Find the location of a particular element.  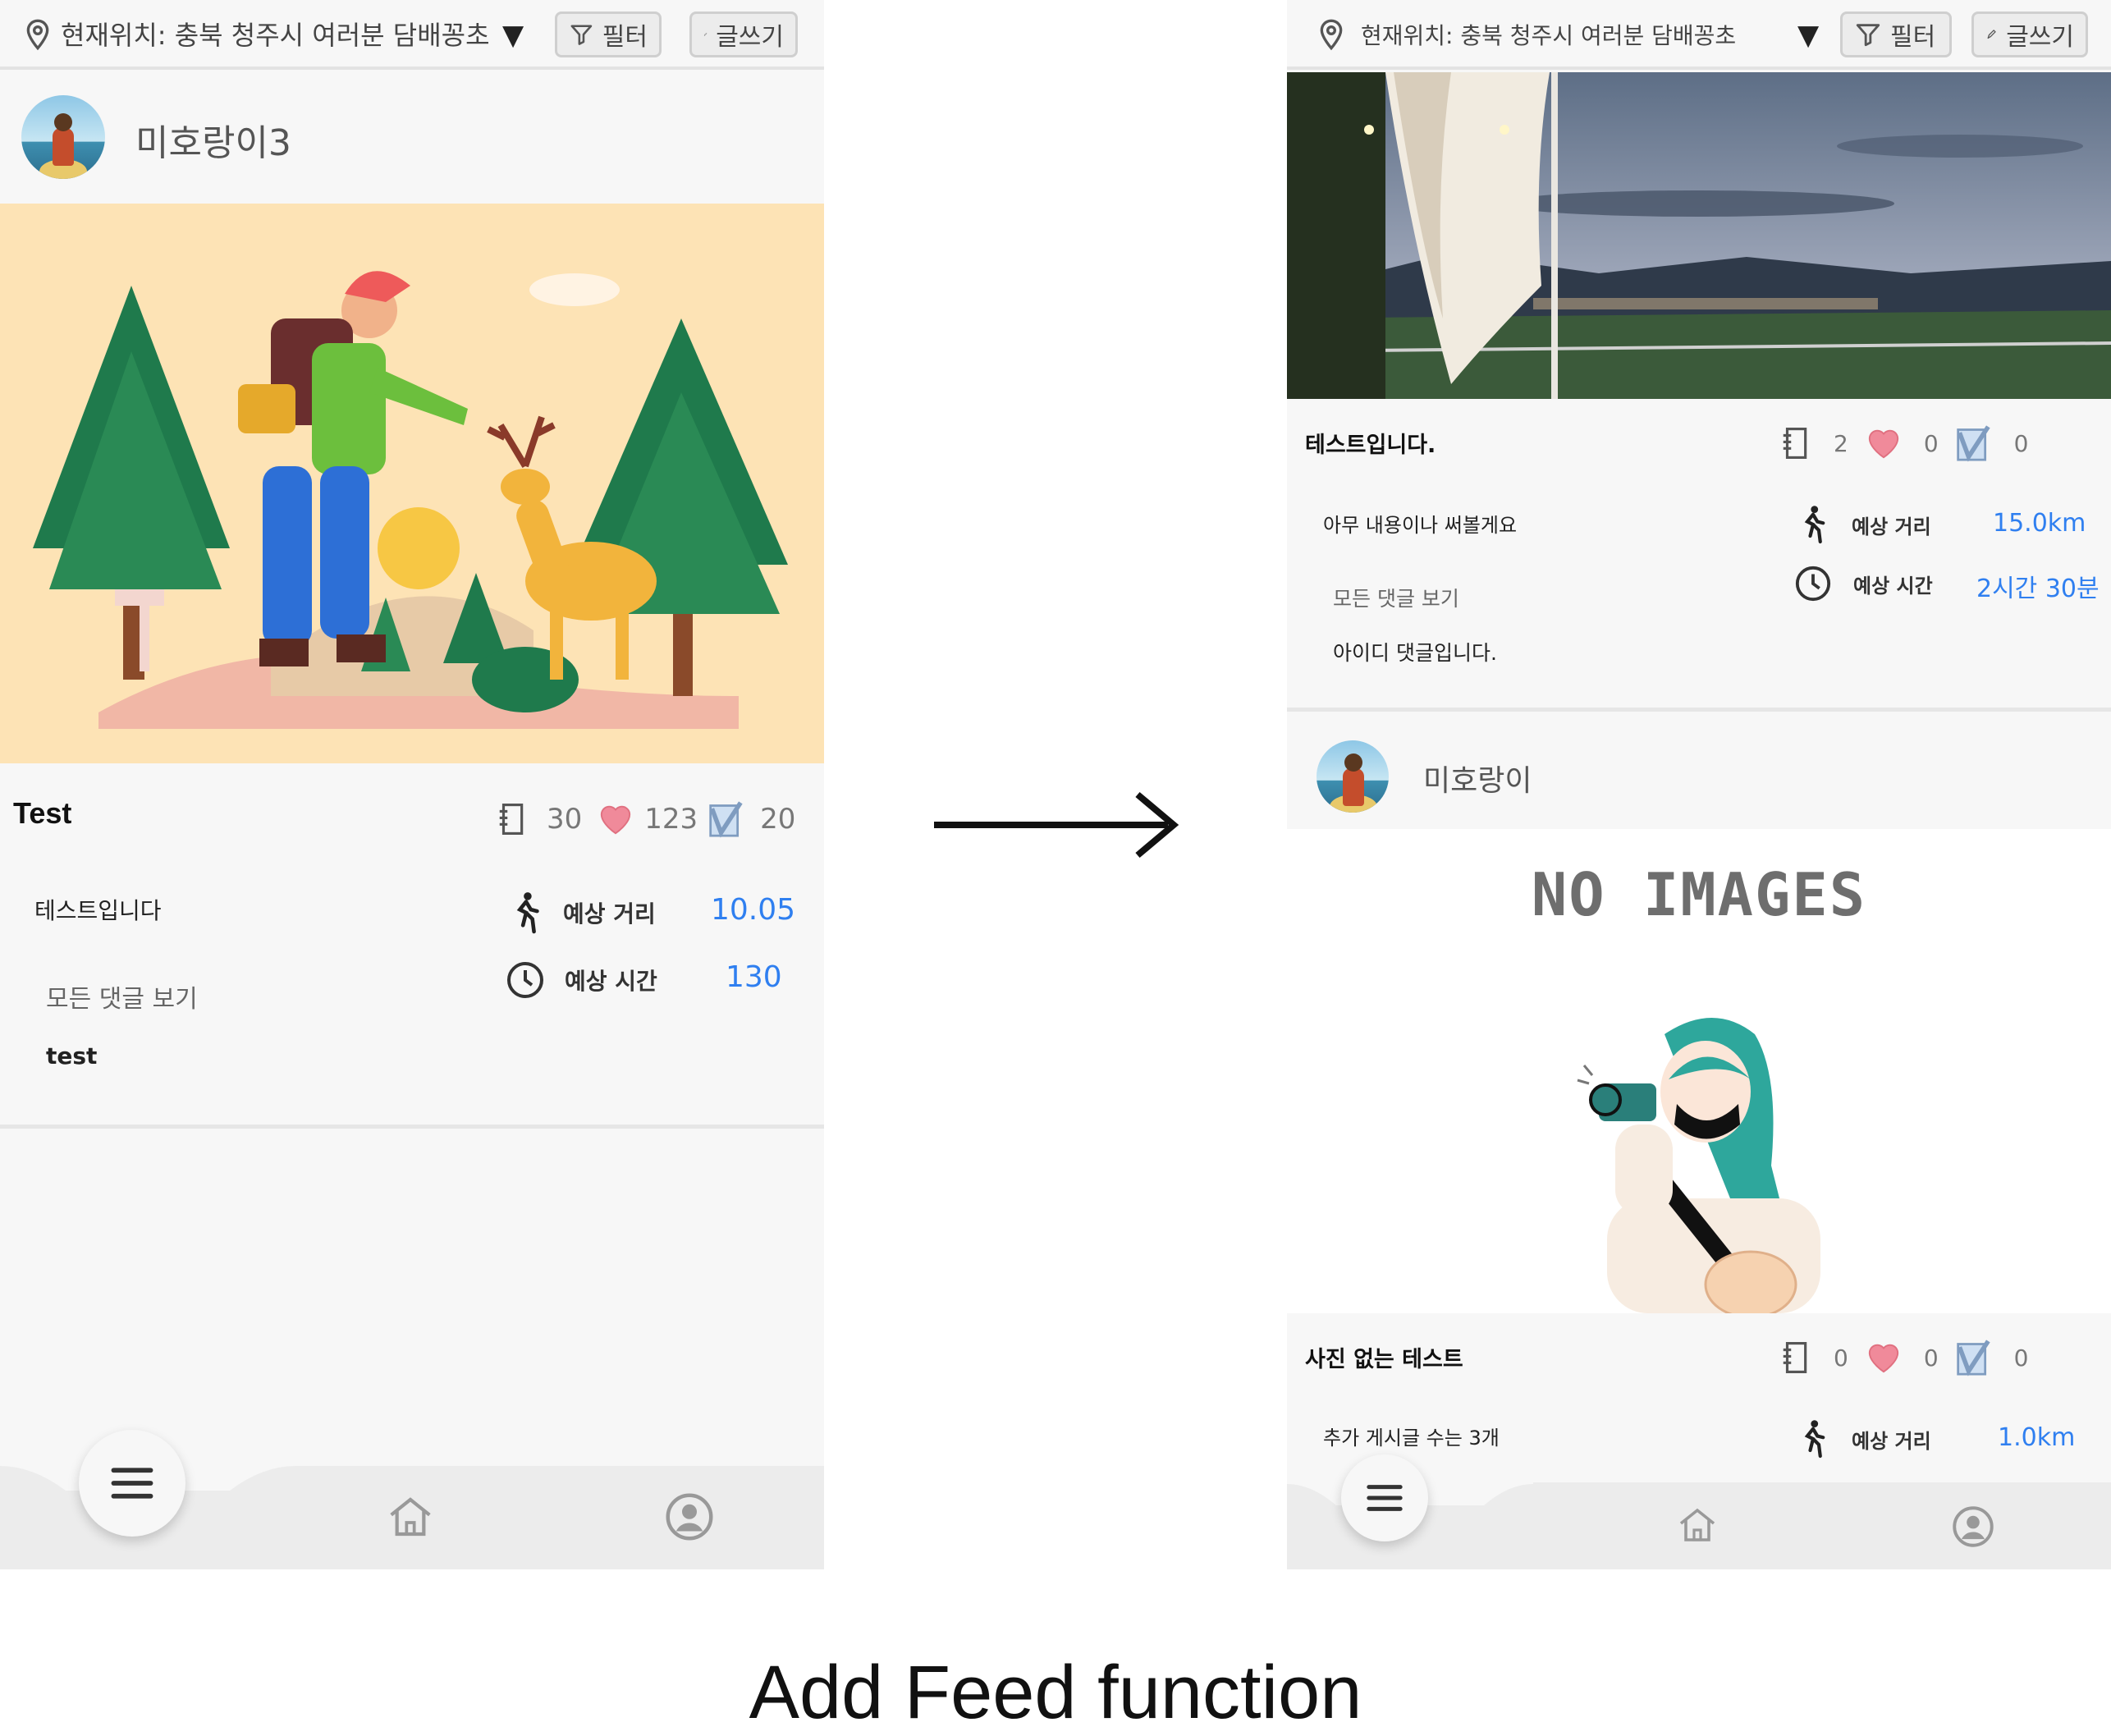

post-image-hiker-illustration is located at coordinates (412, 483).